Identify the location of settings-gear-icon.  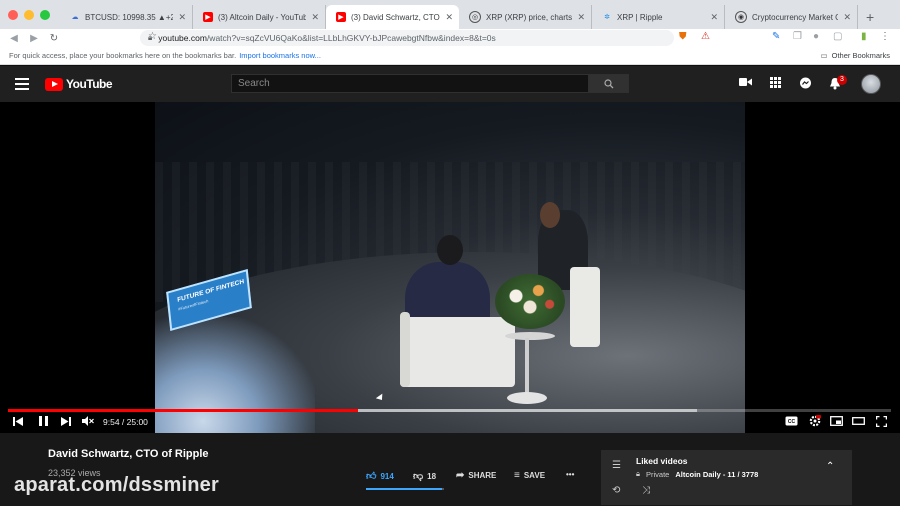
(815, 421).